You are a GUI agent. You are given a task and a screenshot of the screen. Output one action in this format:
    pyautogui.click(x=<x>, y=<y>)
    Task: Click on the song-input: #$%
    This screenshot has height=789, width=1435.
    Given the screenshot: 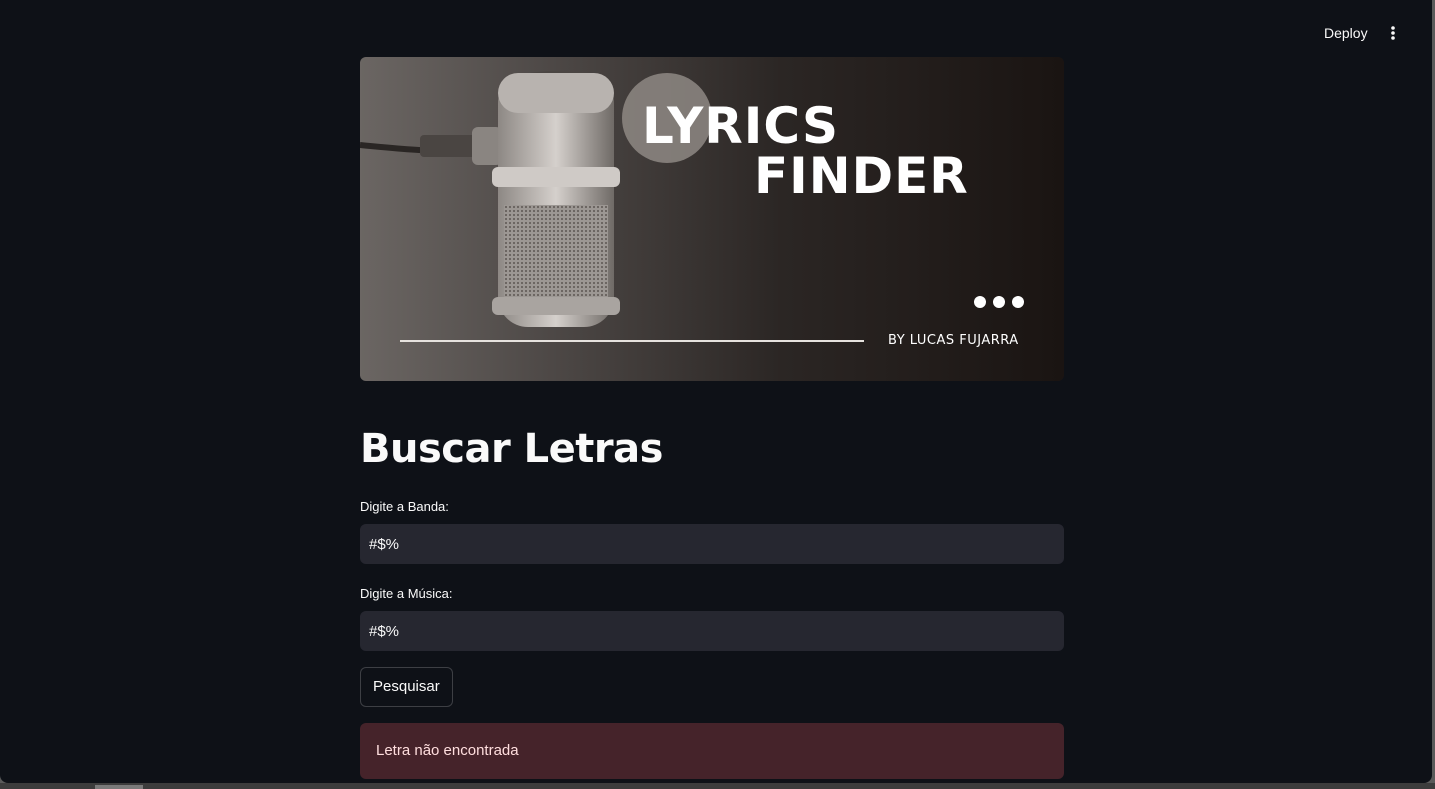 What is the action you would take?
    pyautogui.click(x=712, y=631)
    